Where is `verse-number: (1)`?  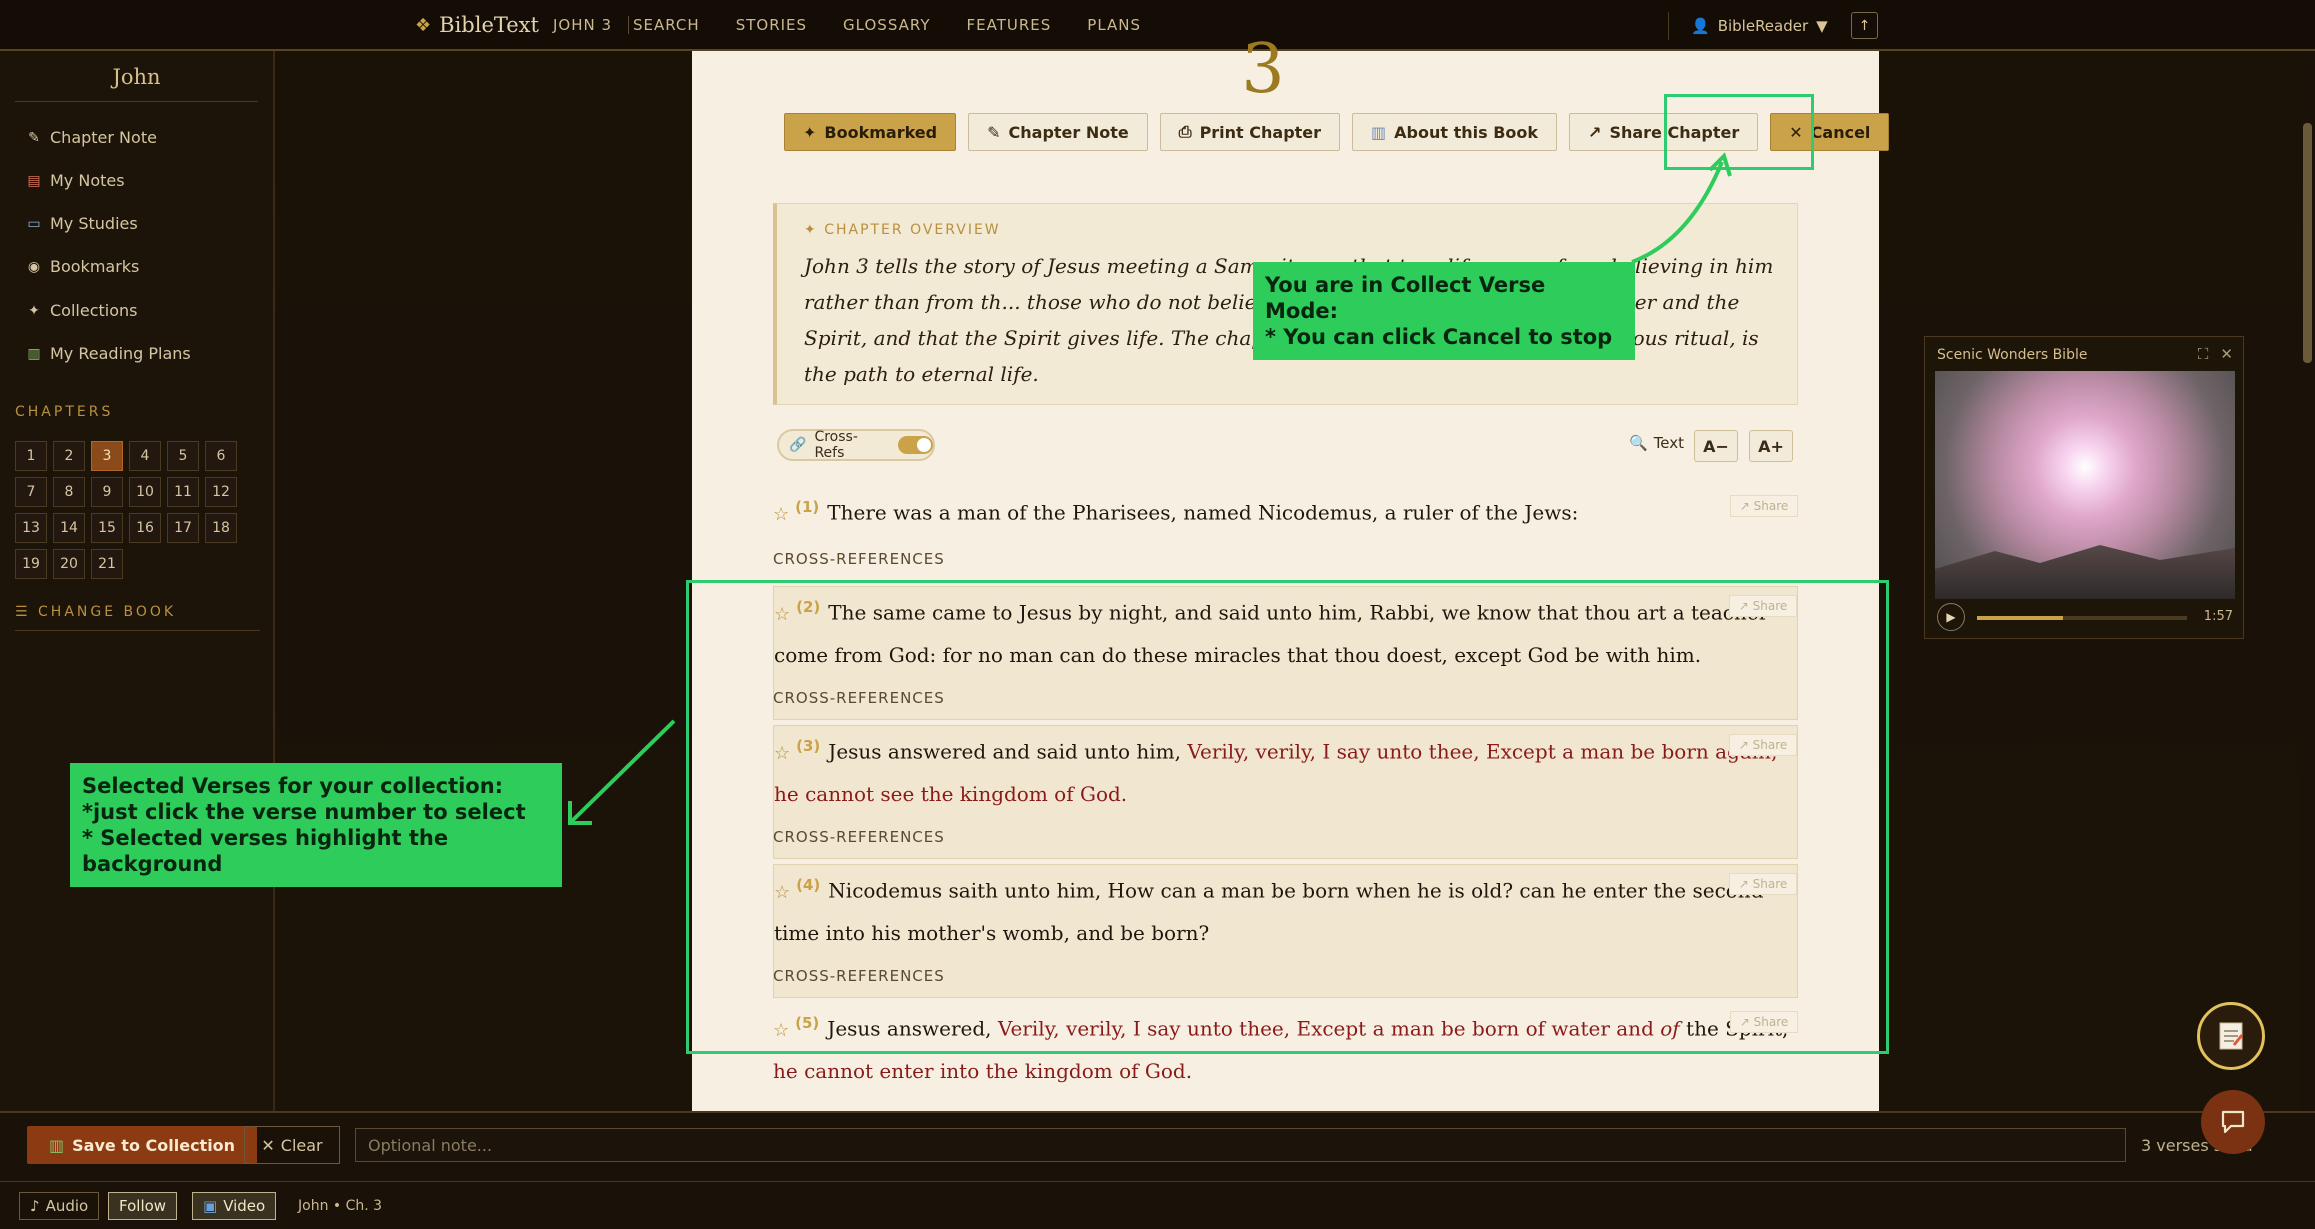 verse-number: (1) is located at coordinates (807, 507).